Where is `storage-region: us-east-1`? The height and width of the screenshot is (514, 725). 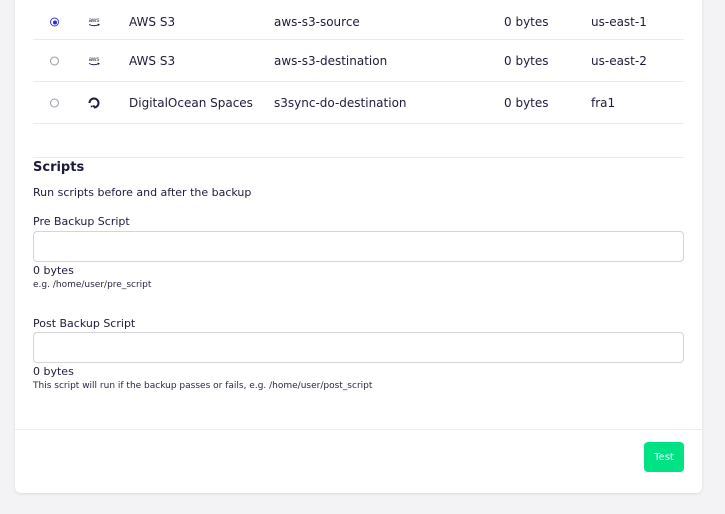 storage-region: us-east-1 is located at coordinates (619, 22).